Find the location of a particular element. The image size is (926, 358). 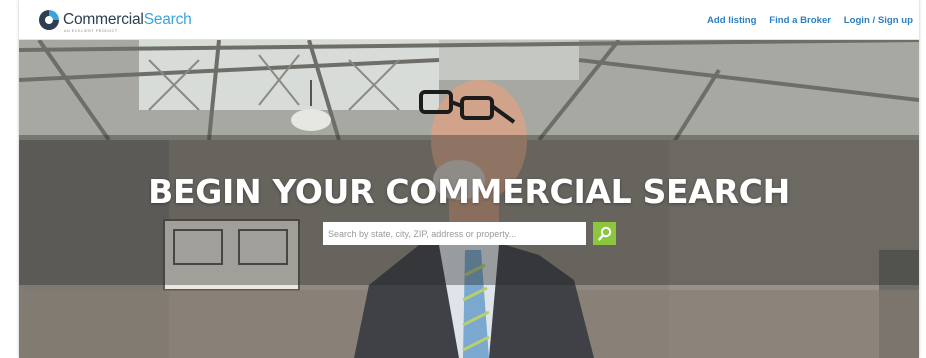

search-input is located at coordinates (454, 233).